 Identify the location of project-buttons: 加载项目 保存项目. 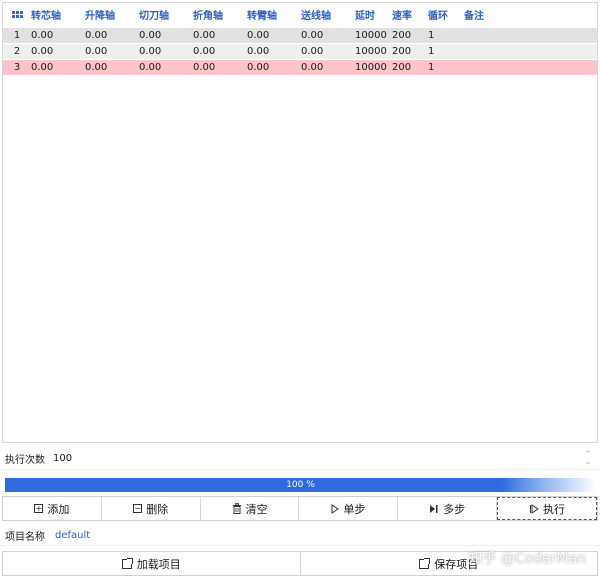
(300, 563).